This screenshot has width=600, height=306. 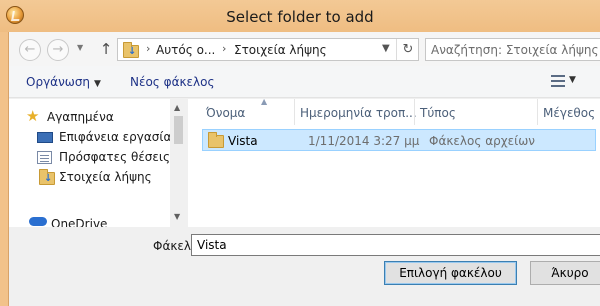 I want to click on address-bar: ↓ › Αυτός ο... › Στοιχεία λήψης ▼ ↻, so click(x=268, y=49).